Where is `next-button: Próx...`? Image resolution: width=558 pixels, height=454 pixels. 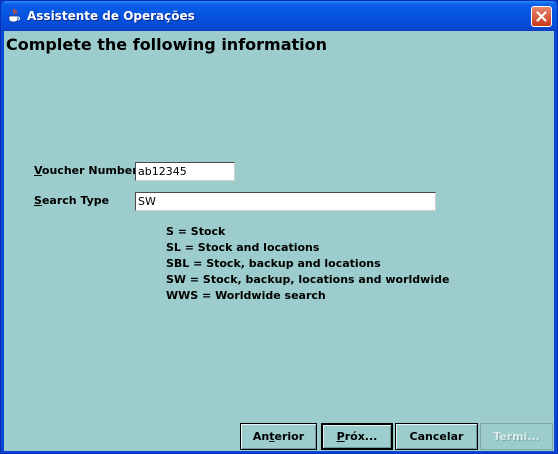
next-button: Próx... is located at coordinates (357, 436).